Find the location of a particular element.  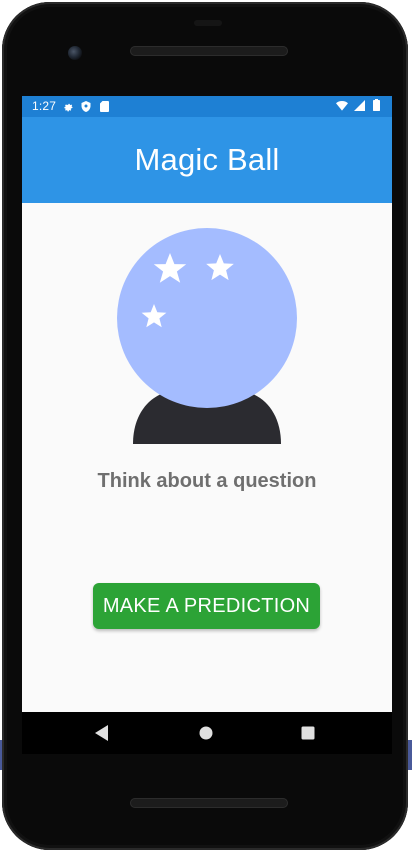

shield-icon is located at coordinates (86, 106).